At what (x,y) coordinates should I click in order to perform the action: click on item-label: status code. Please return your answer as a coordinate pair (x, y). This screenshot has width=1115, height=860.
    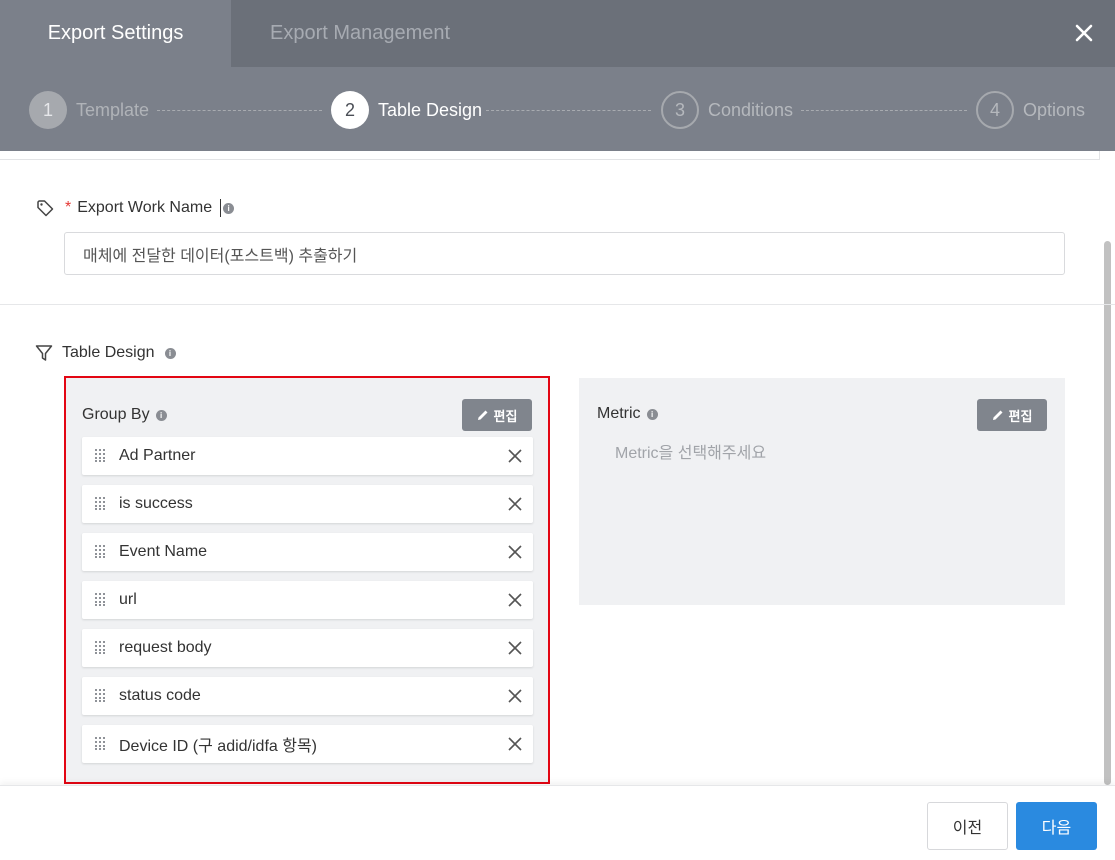
    Looking at the image, I should click on (160, 695).